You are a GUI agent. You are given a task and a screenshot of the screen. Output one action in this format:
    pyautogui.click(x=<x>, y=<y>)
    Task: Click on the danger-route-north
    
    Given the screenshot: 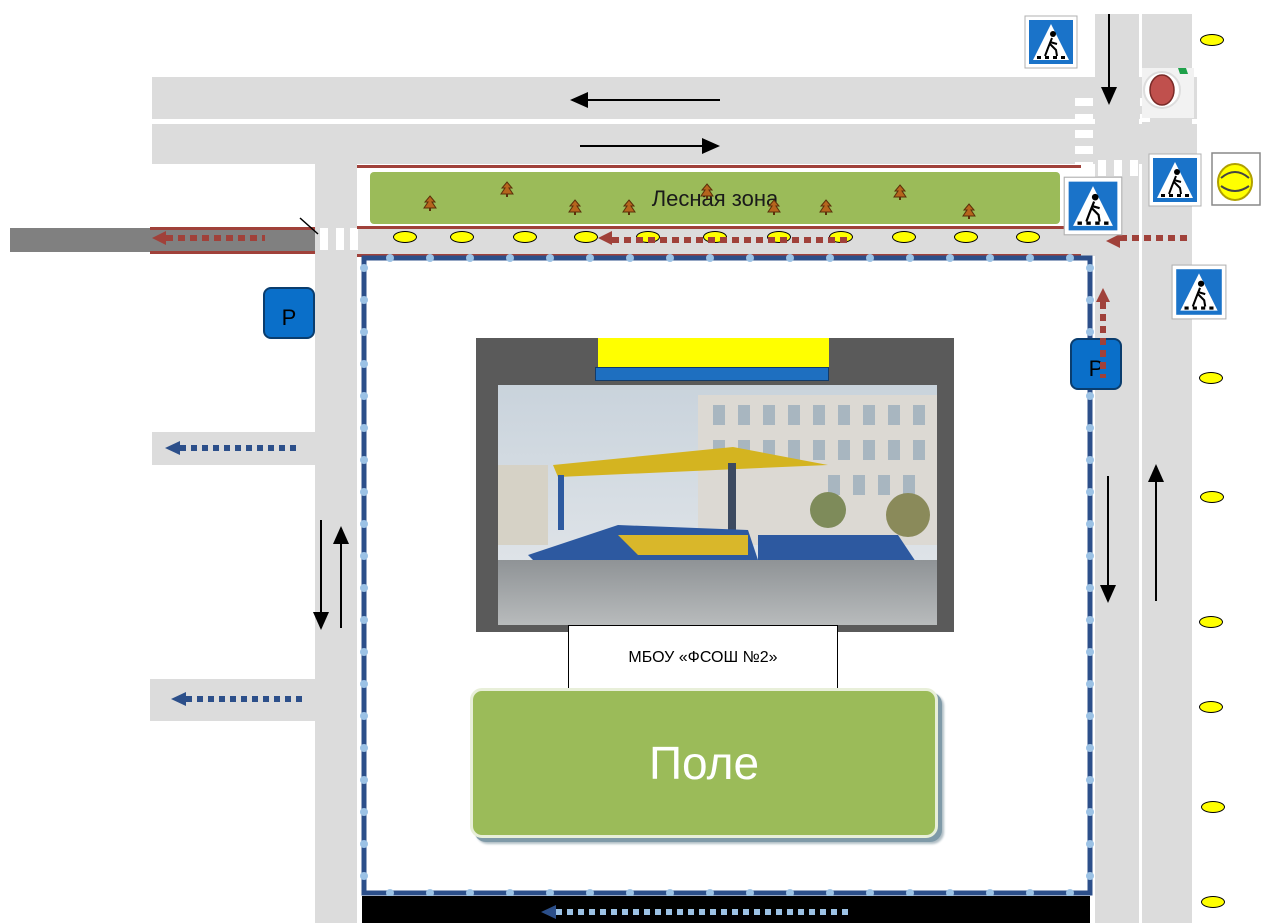 What is the action you would take?
    pyautogui.click(x=1103, y=333)
    